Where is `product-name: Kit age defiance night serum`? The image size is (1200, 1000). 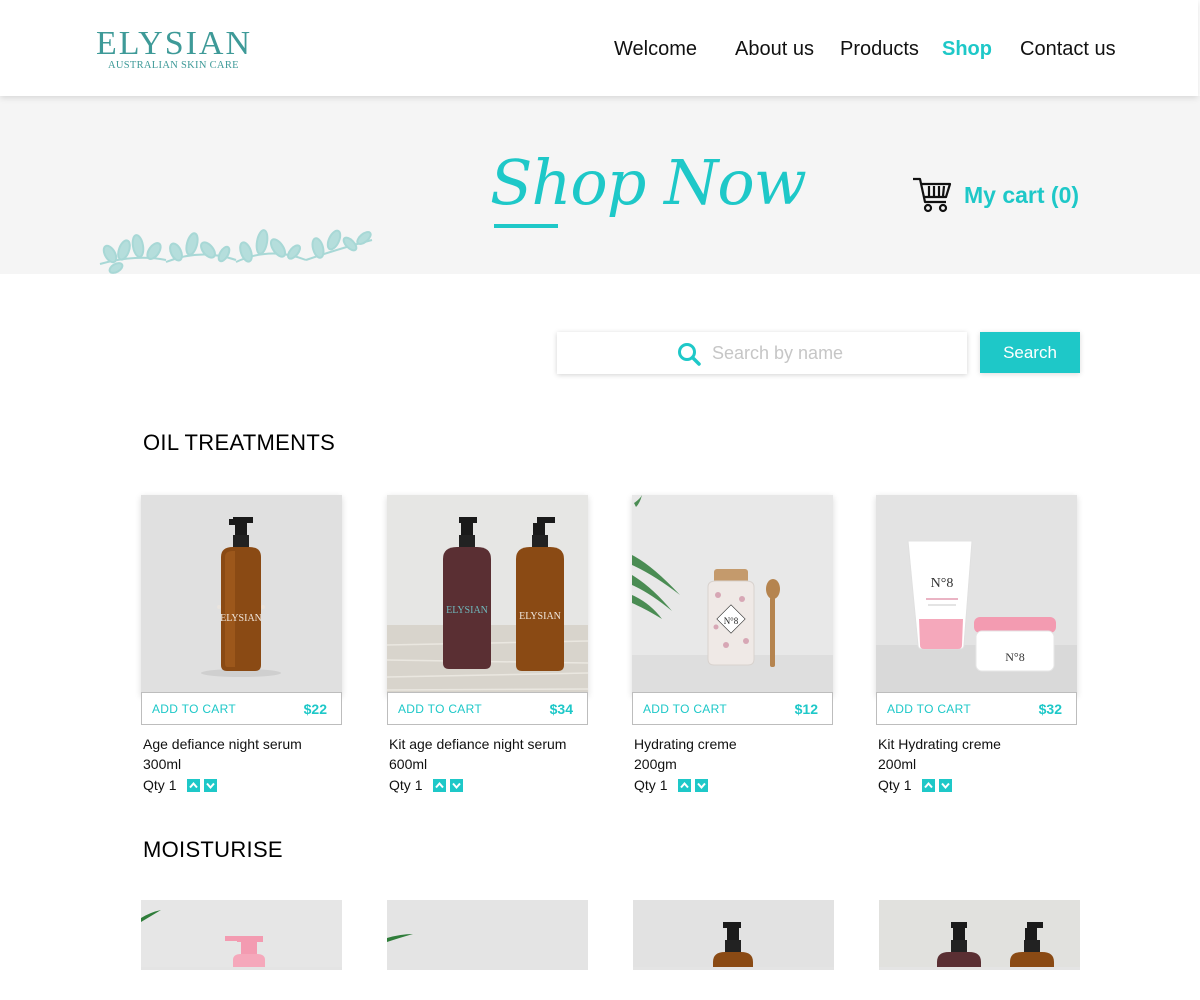 product-name: Kit age defiance night serum is located at coordinates (478, 744).